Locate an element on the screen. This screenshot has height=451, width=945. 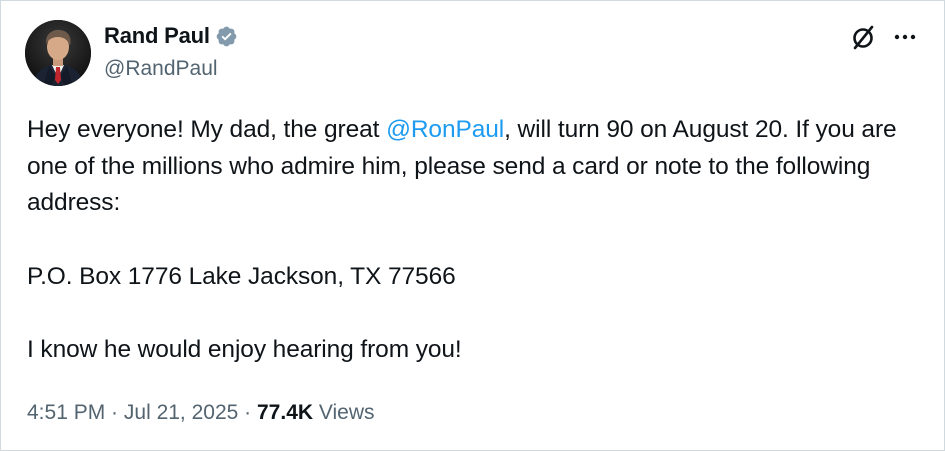
tweet-actions-top is located at coordinates (883, 37).